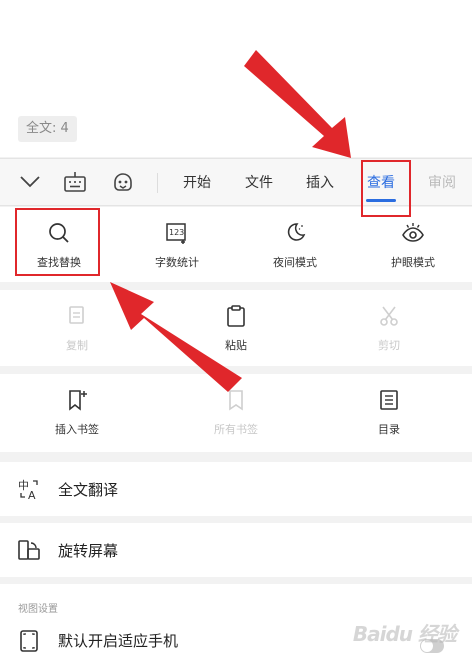  Describe the element at coordinates (118, 641) in the screenshot. I see `fit-phone-label: 默认开启适应手机` at that location.